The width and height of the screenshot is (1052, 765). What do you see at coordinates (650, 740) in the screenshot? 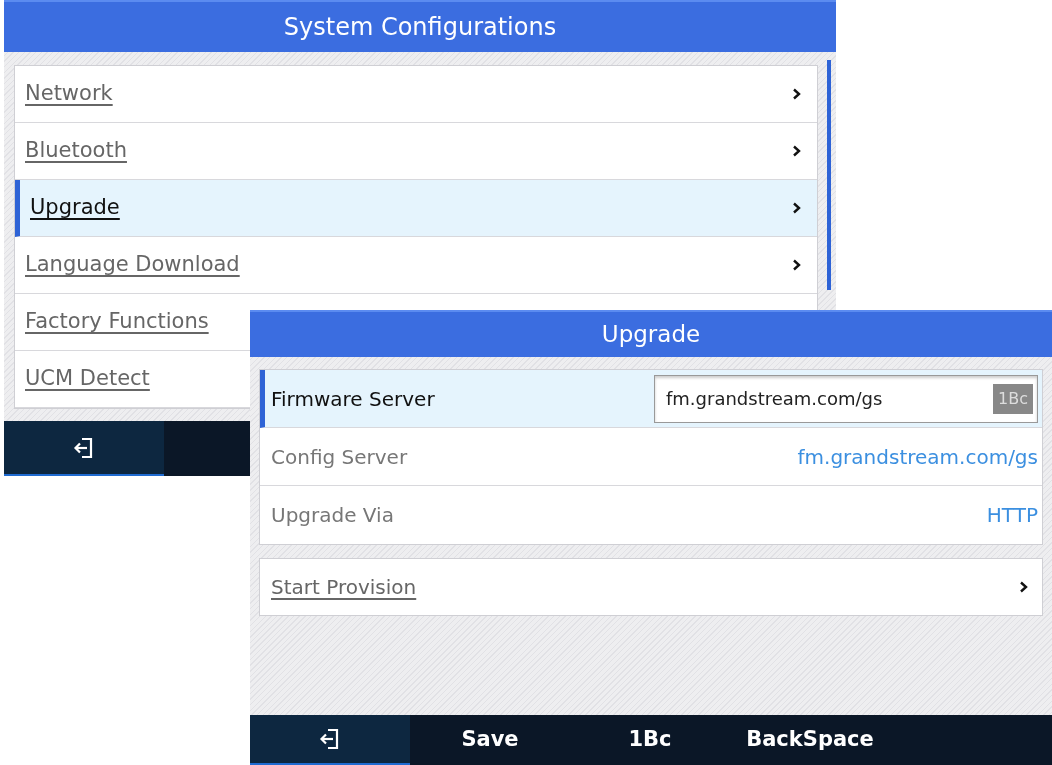
I see `softkey: 1Bc` at bounding box center [650, 740].